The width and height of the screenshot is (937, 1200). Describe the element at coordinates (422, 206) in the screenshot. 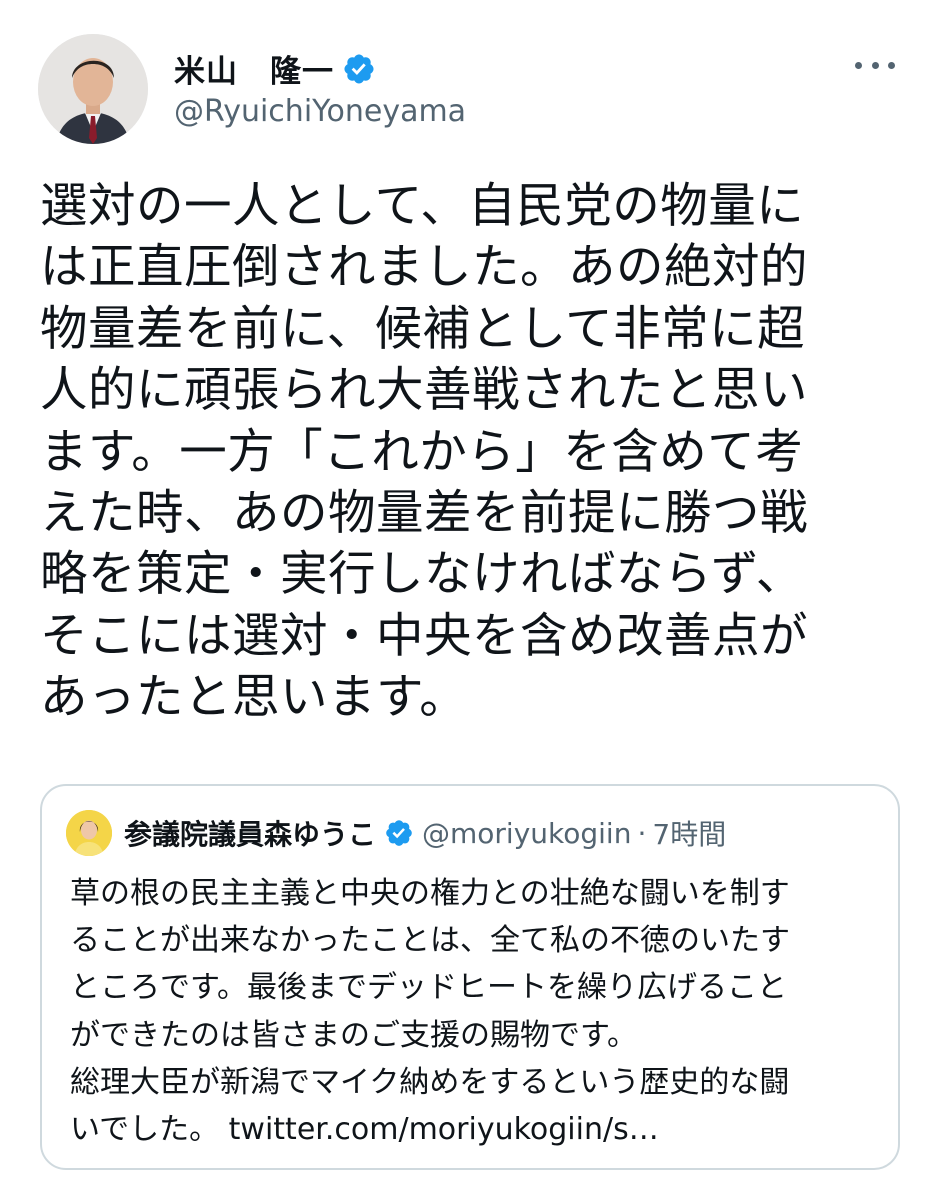

I see `tweet-text-line: 選対の一人として、自民党の物量に` at that location.